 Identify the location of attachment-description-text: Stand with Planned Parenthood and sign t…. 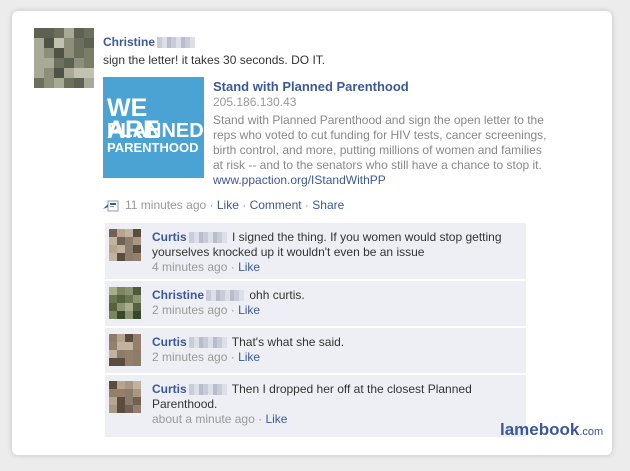
(380, 142).